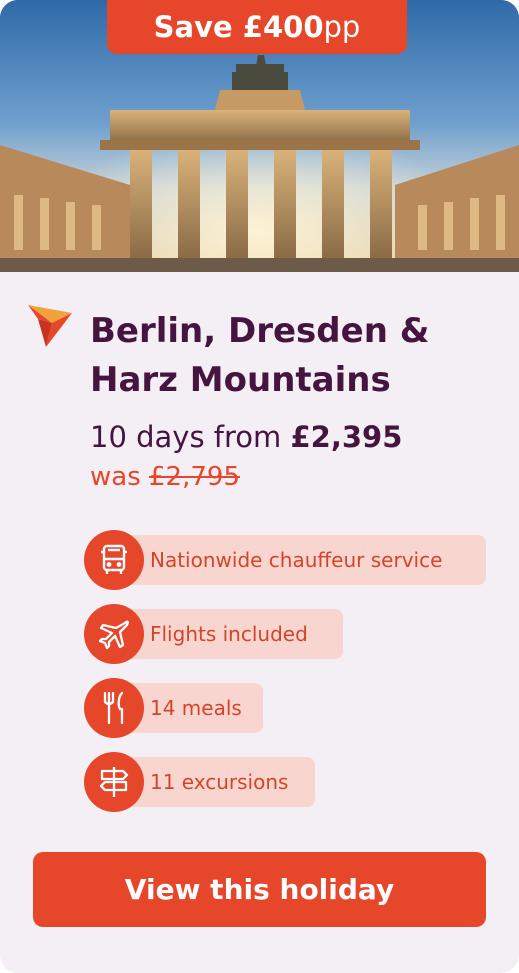  I want to click on was-price-line: was £2,795, so click(165, 477).